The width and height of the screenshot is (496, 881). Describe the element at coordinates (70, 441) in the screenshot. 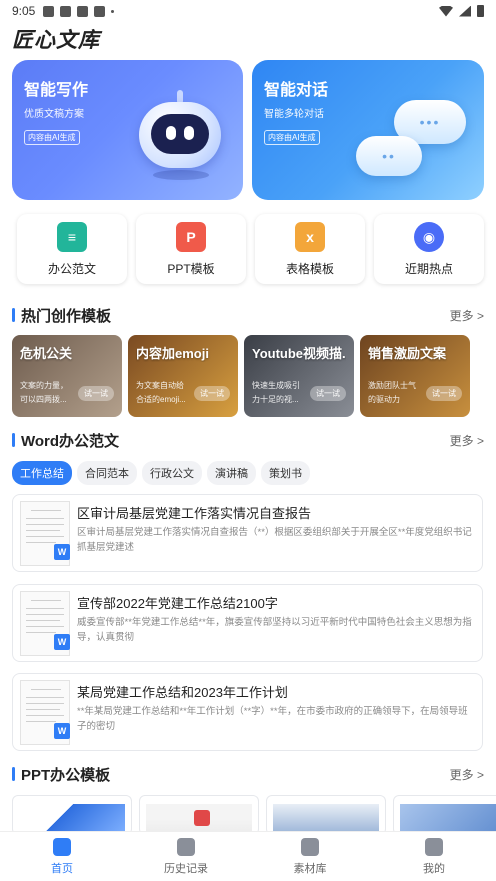

I see `section-title: Word办公范文` at that location.